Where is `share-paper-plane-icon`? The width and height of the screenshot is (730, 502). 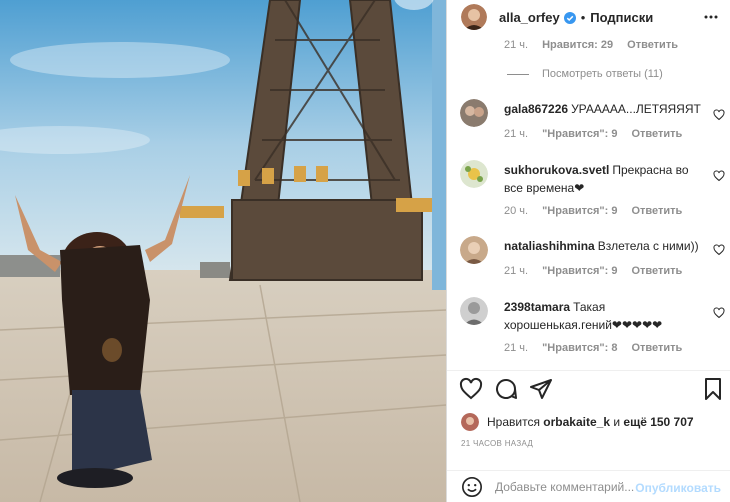 share-paper-plane-icon is located at coordinates (541, 389).